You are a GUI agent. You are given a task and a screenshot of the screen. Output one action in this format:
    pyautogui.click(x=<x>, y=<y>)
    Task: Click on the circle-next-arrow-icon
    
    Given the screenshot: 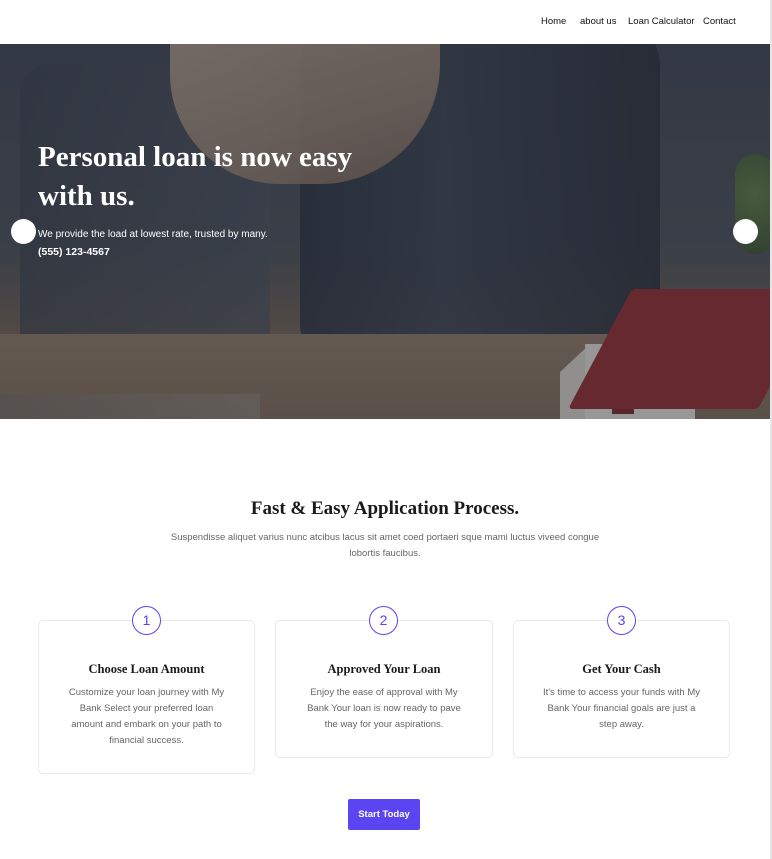 What is the action you would take?
    pyautogui.click(x=745, y=231)
    